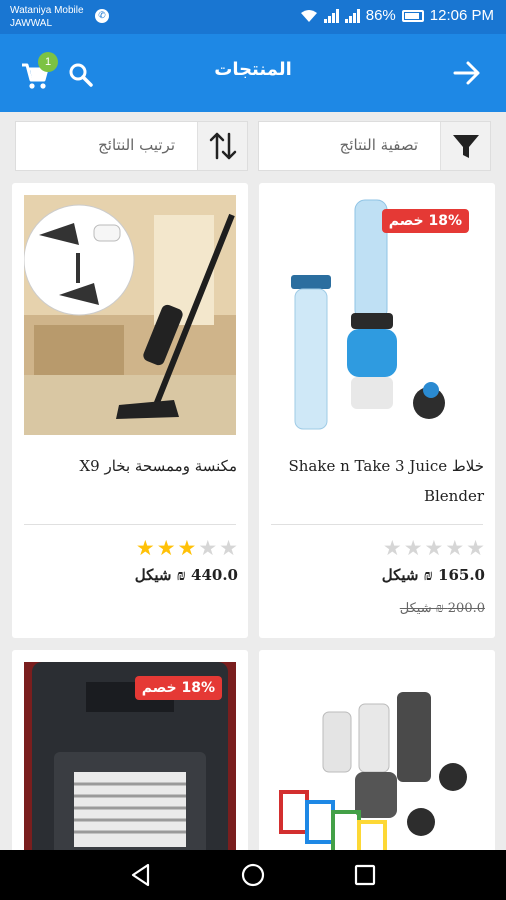 This screenshot has height=900, width=506. Describe the element at coordinates (47, 17) in the screenshot. I see `carrier-name: Wataniya Mobile JAWWAL` at that location.